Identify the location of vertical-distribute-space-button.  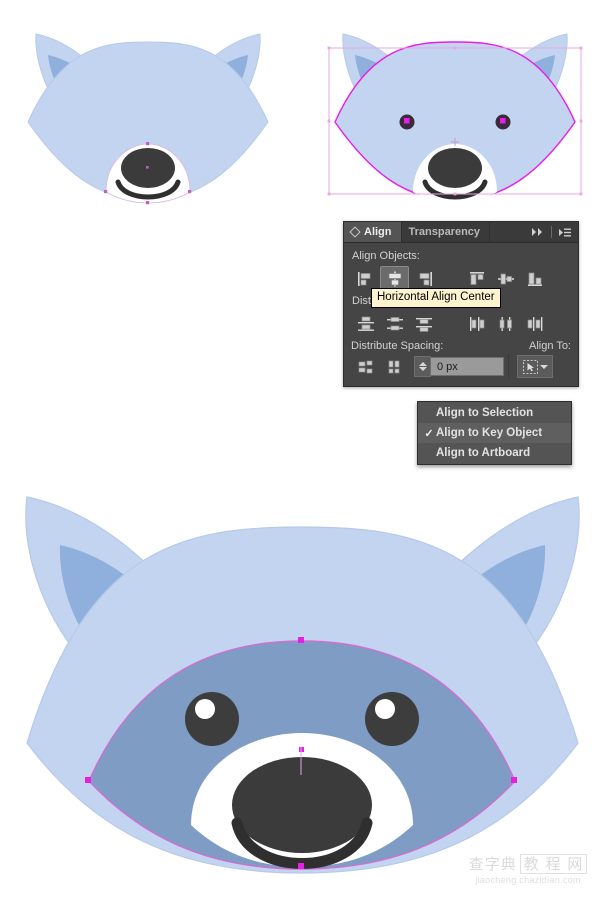
(365, 366).